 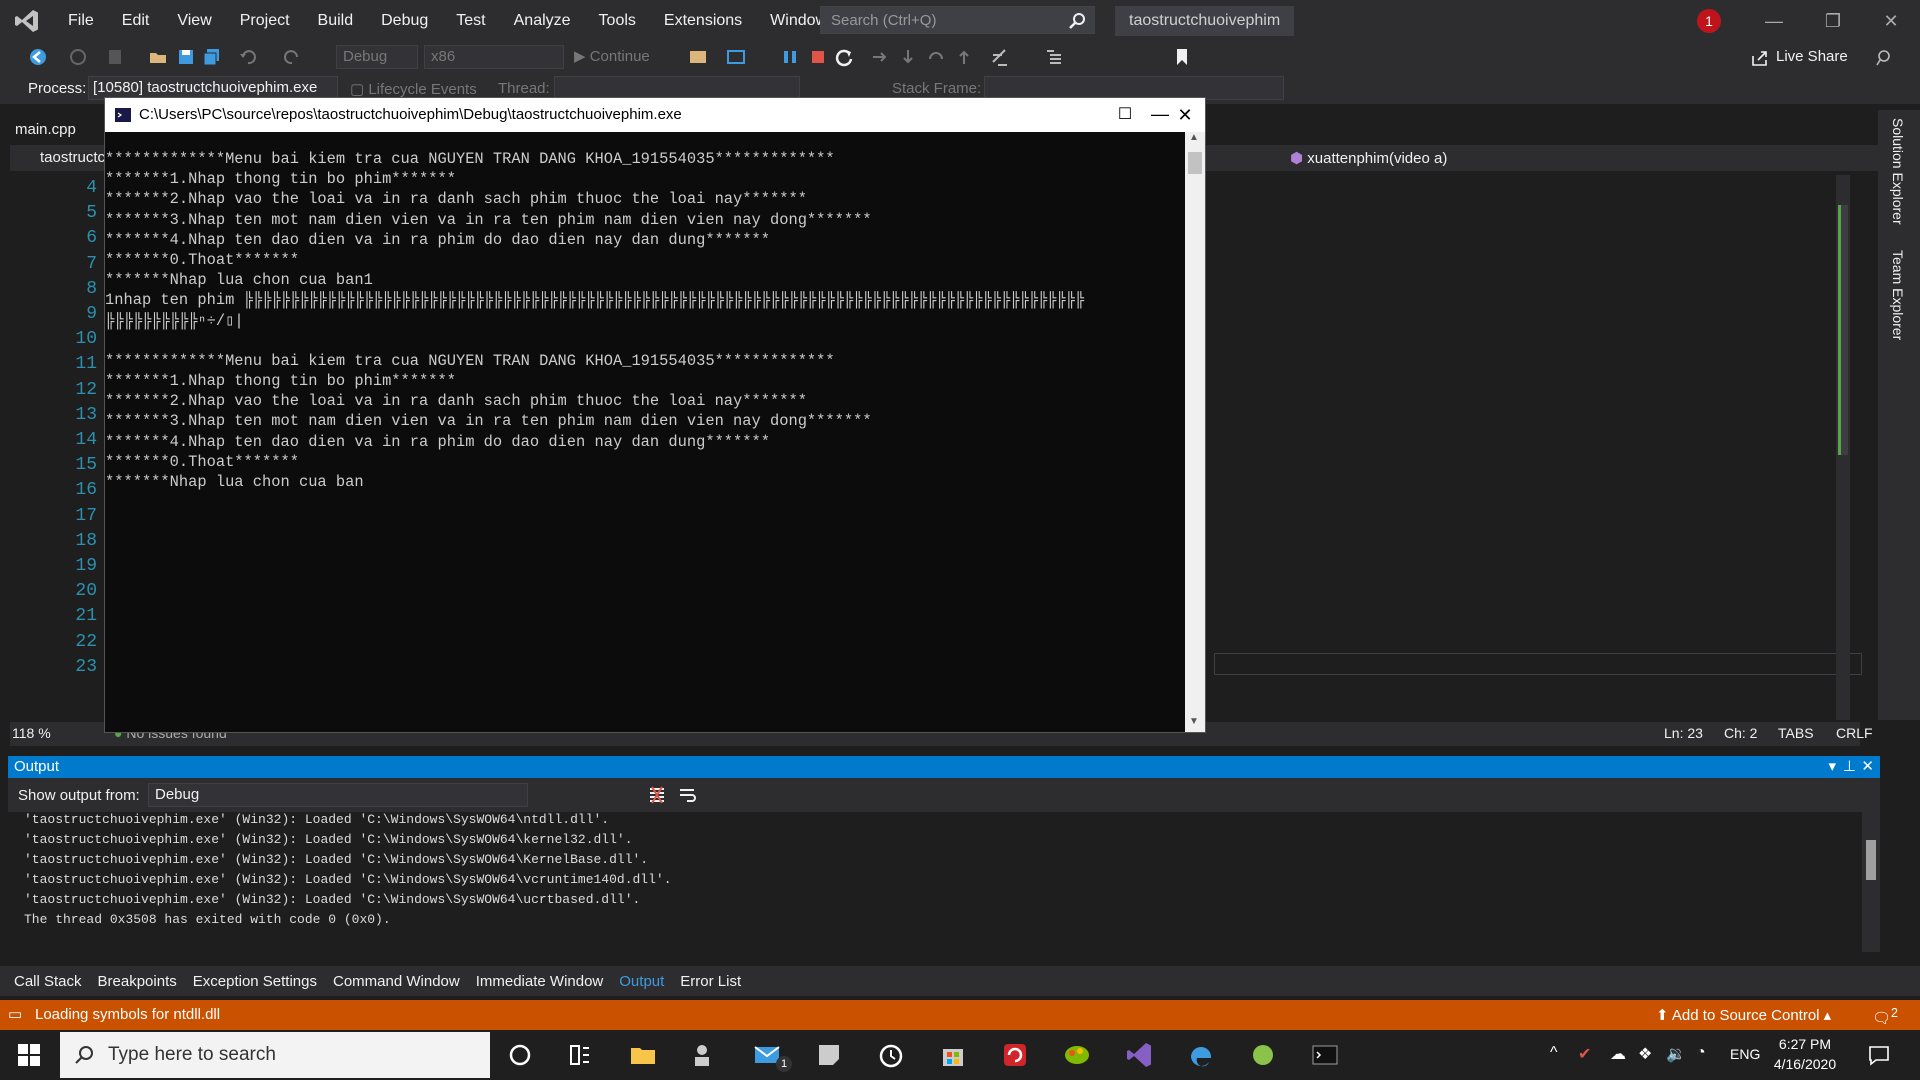 What do you see at coordinates (1125, 115) in the screenshot?
I see `console-maximize-button: ☐` at bounding box center [1125, 115].